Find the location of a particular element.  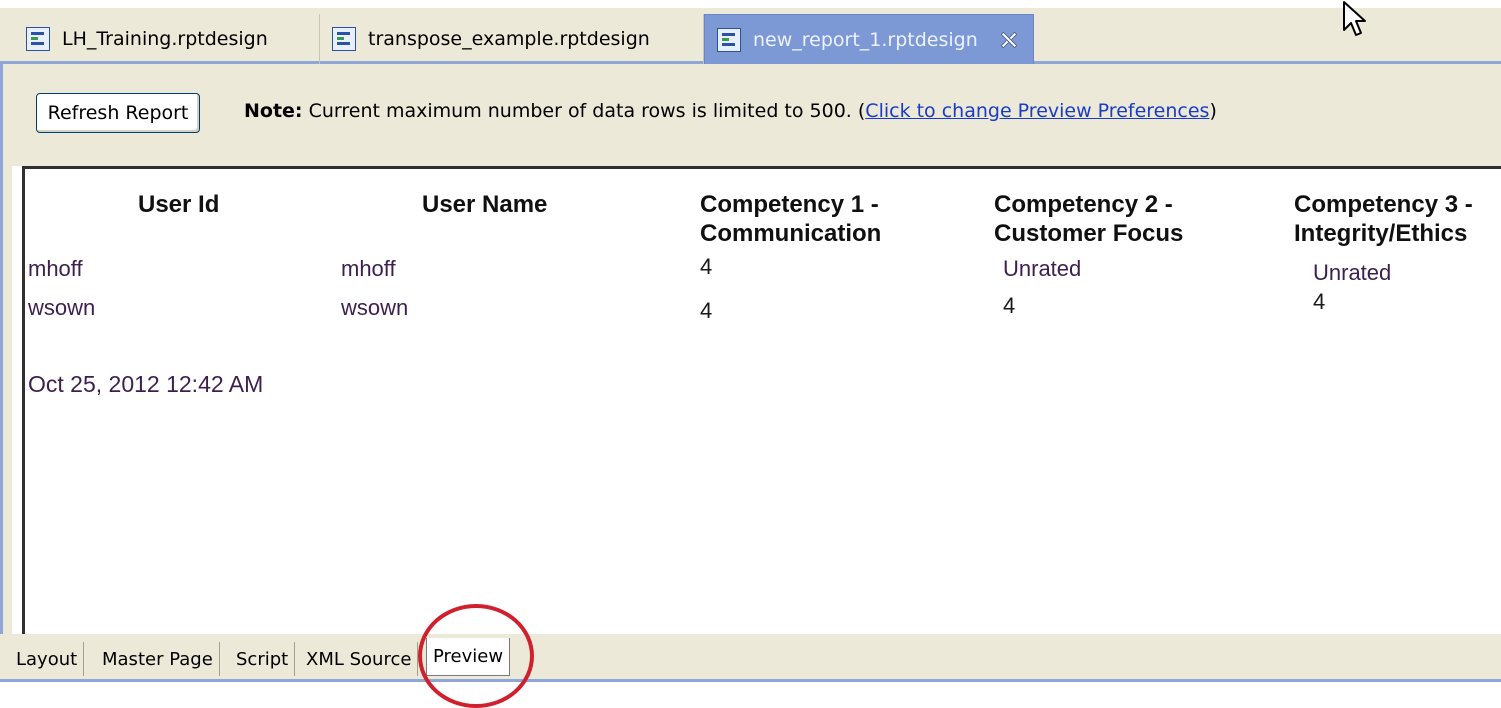

note-close: ) is located at coordinates (1213, 111).